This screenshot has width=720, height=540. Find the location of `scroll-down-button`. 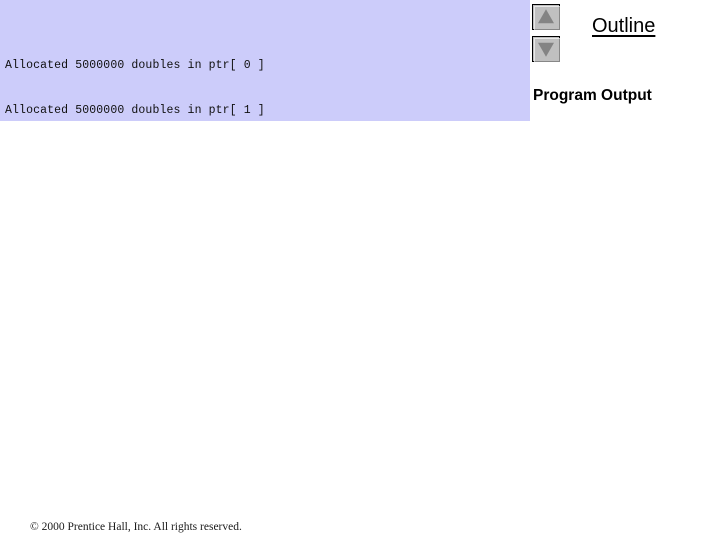

scroll-down-button is located at coordinates (546, 49).